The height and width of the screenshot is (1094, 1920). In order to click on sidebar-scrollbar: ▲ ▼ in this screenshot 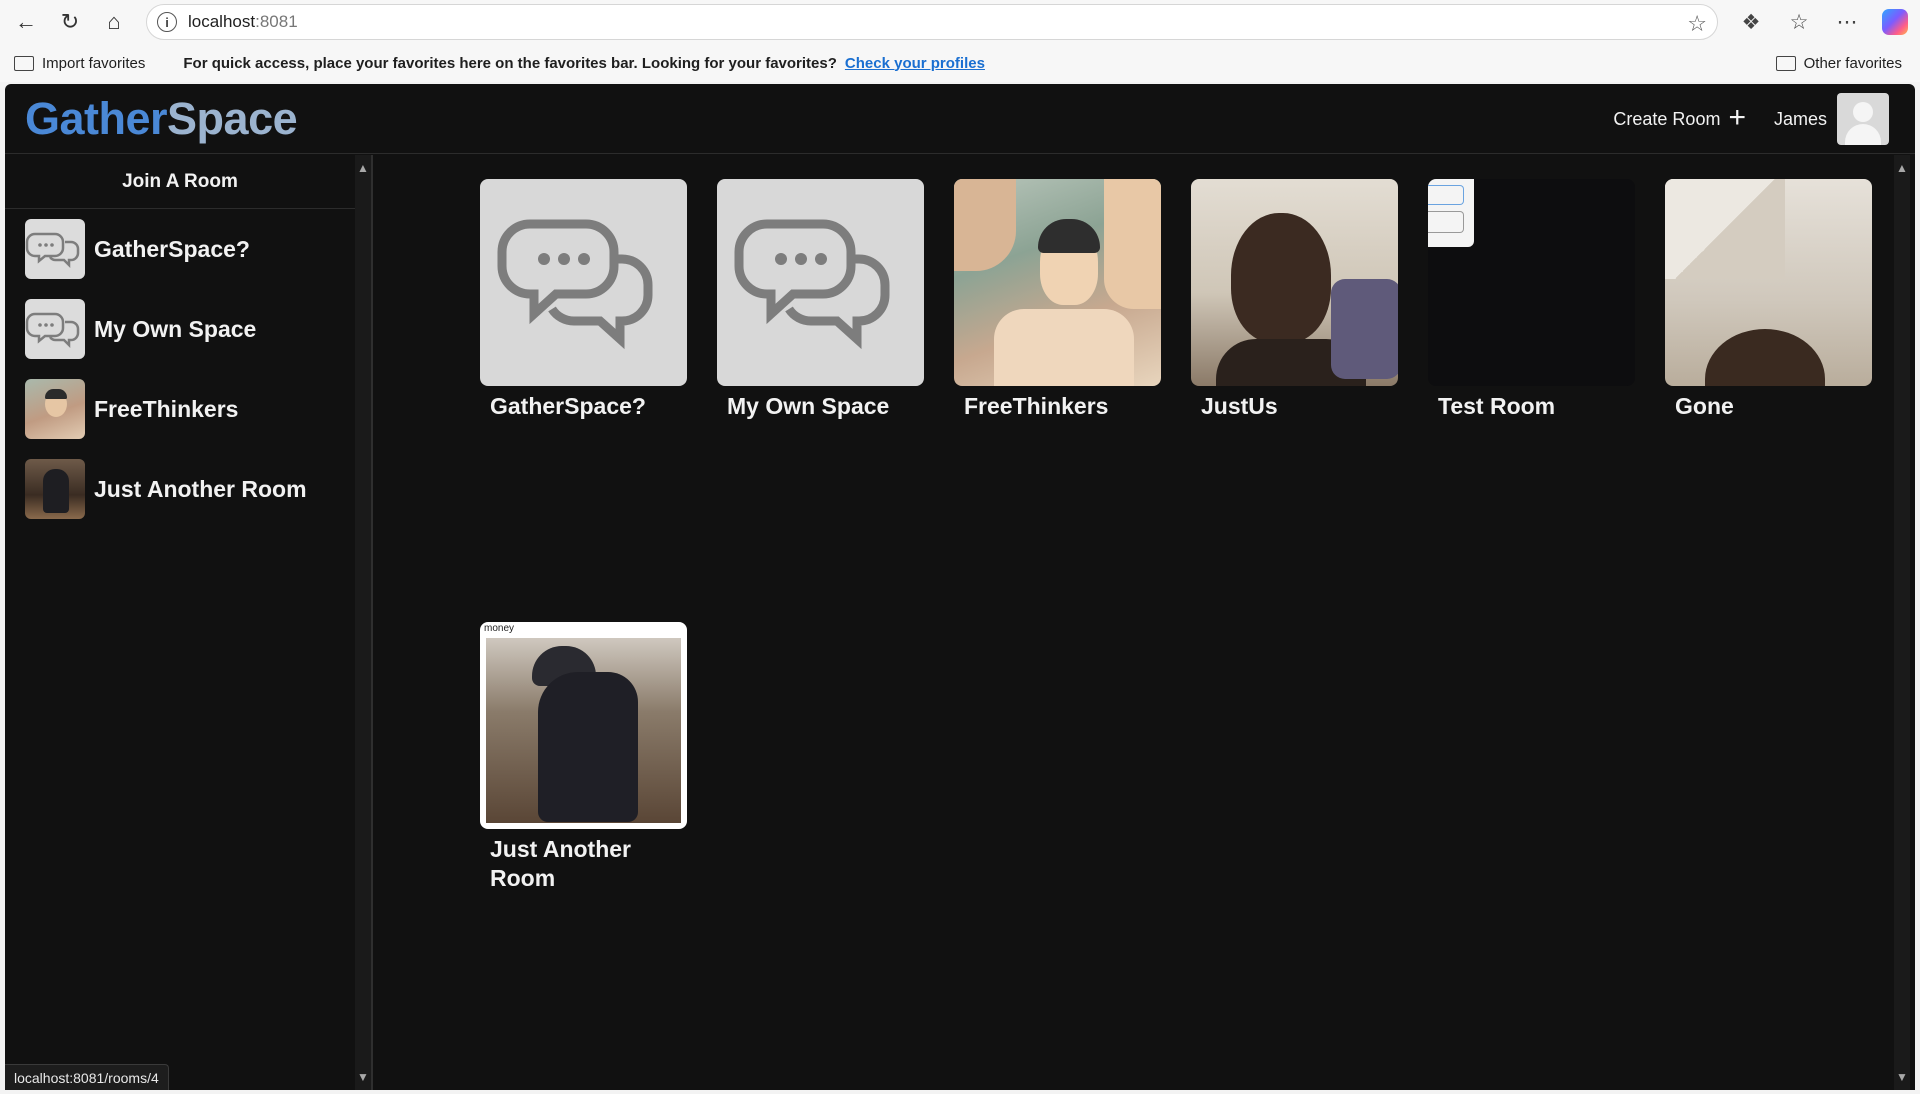, I will do `click(363, 622)`.